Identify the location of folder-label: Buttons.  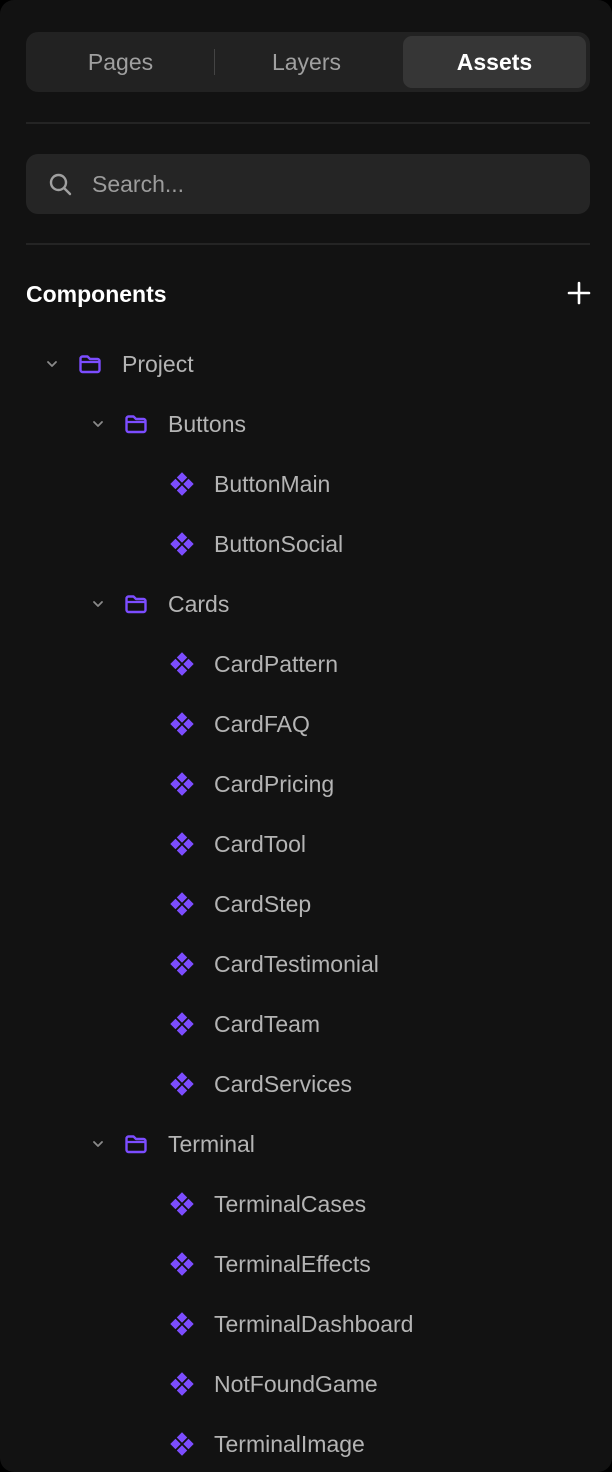
(207, 424).